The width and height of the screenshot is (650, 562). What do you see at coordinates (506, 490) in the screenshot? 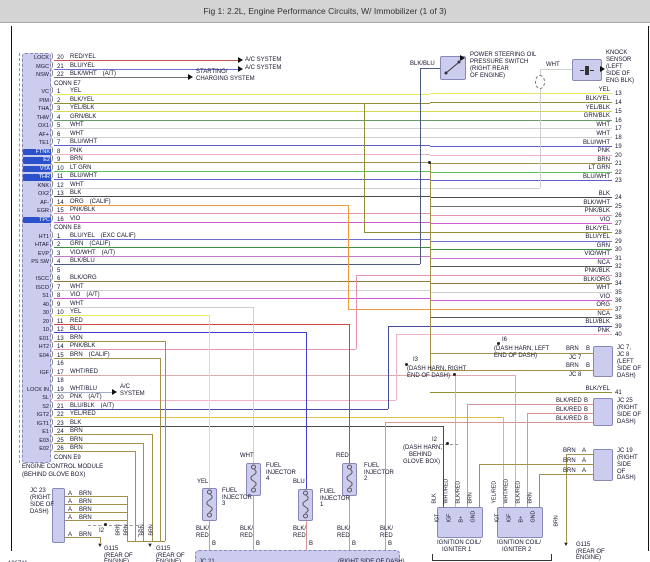
I see `rotated-label: WHT/RED` at bounding box center [506, 490].